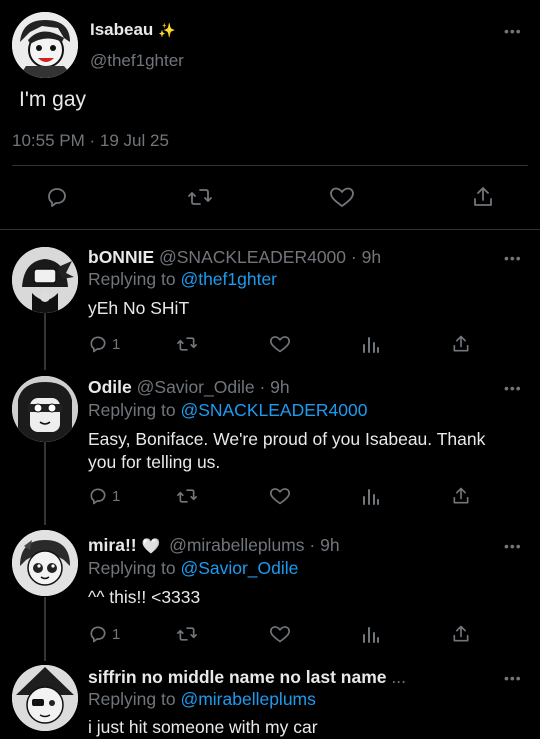 The width and height of the screenshot is (540, 739). Describe the element at coordinates (139, 308) in the screenshot. I see `reply-text: yEh No SHiT` at that location.